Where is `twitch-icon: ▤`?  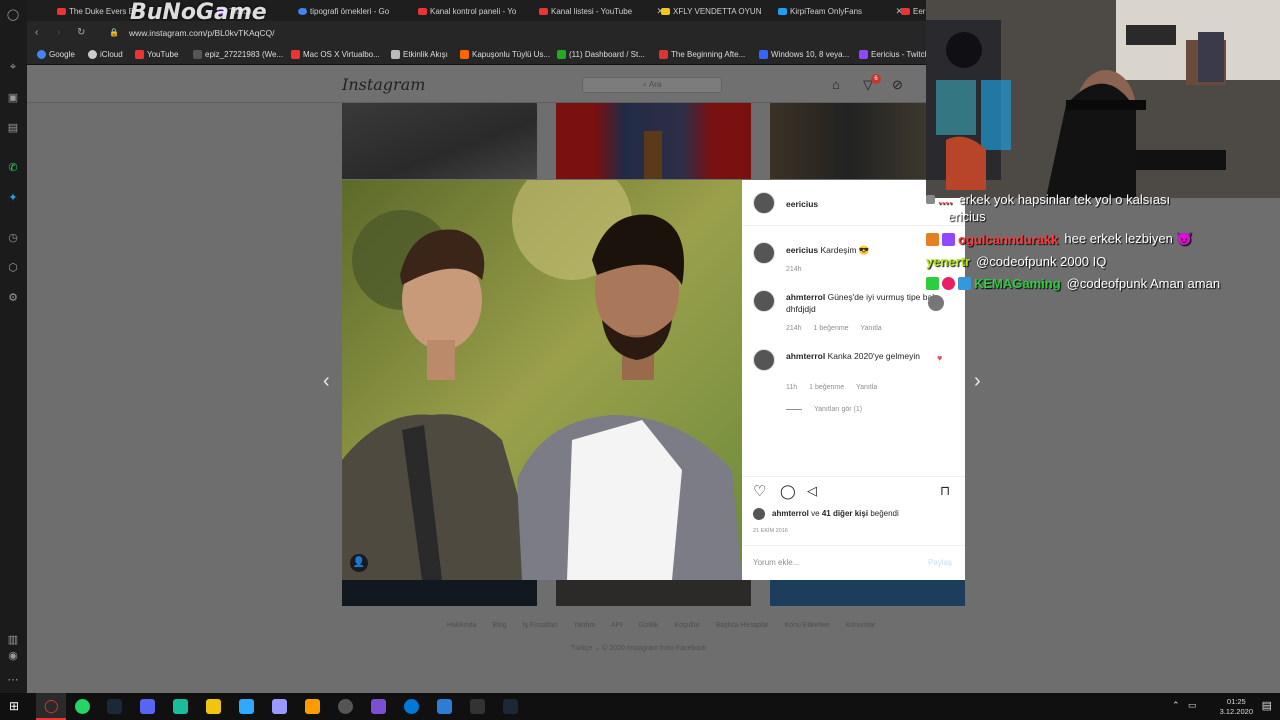 twitch-icon: ▤ is located at coordinates (13, 127).